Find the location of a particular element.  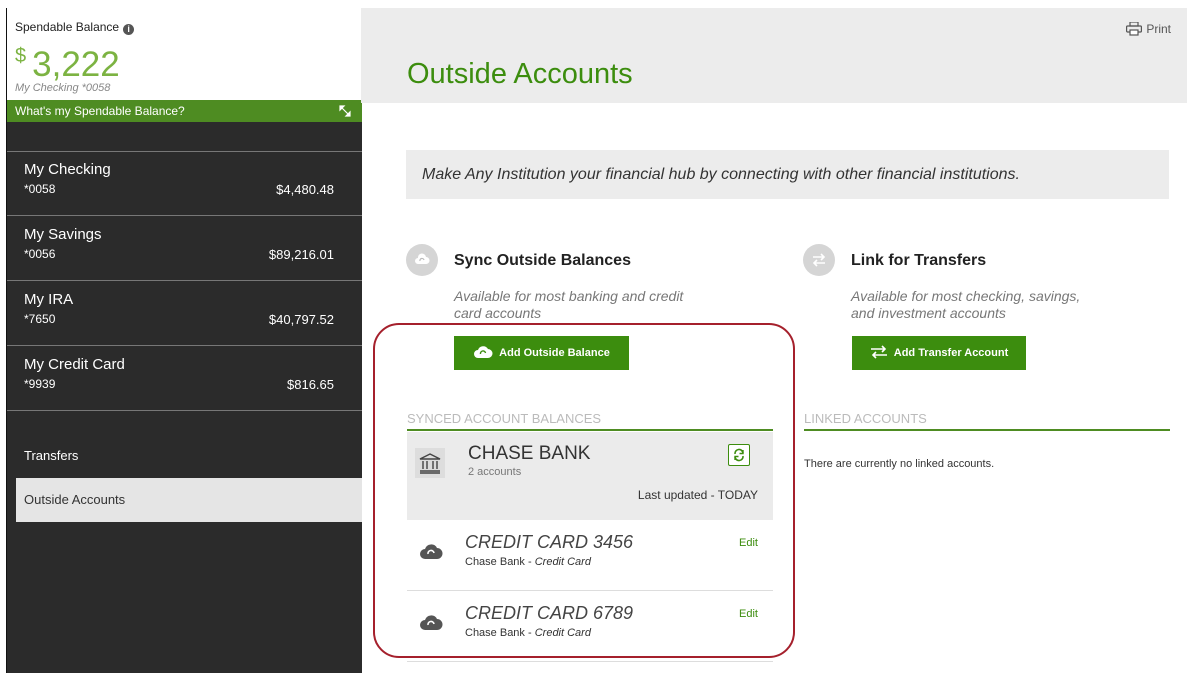

synced-accounts-heading: SYNCED ACCOUNT BALANCES is located at coordinates (590, 421).